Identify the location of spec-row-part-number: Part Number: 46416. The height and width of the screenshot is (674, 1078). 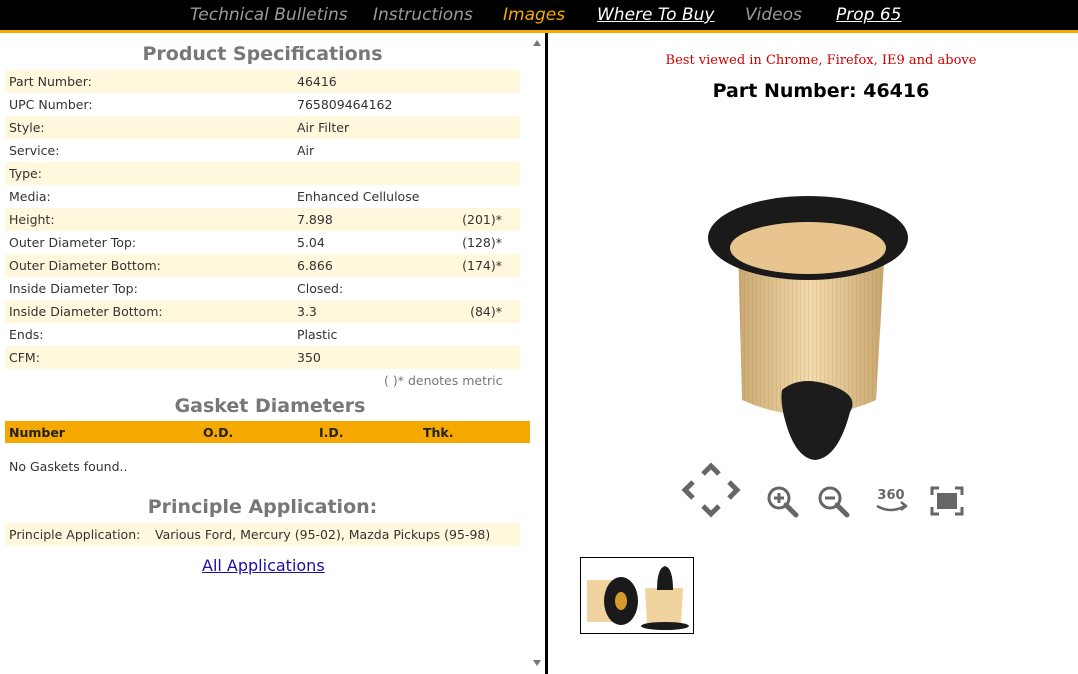
(262, 81).